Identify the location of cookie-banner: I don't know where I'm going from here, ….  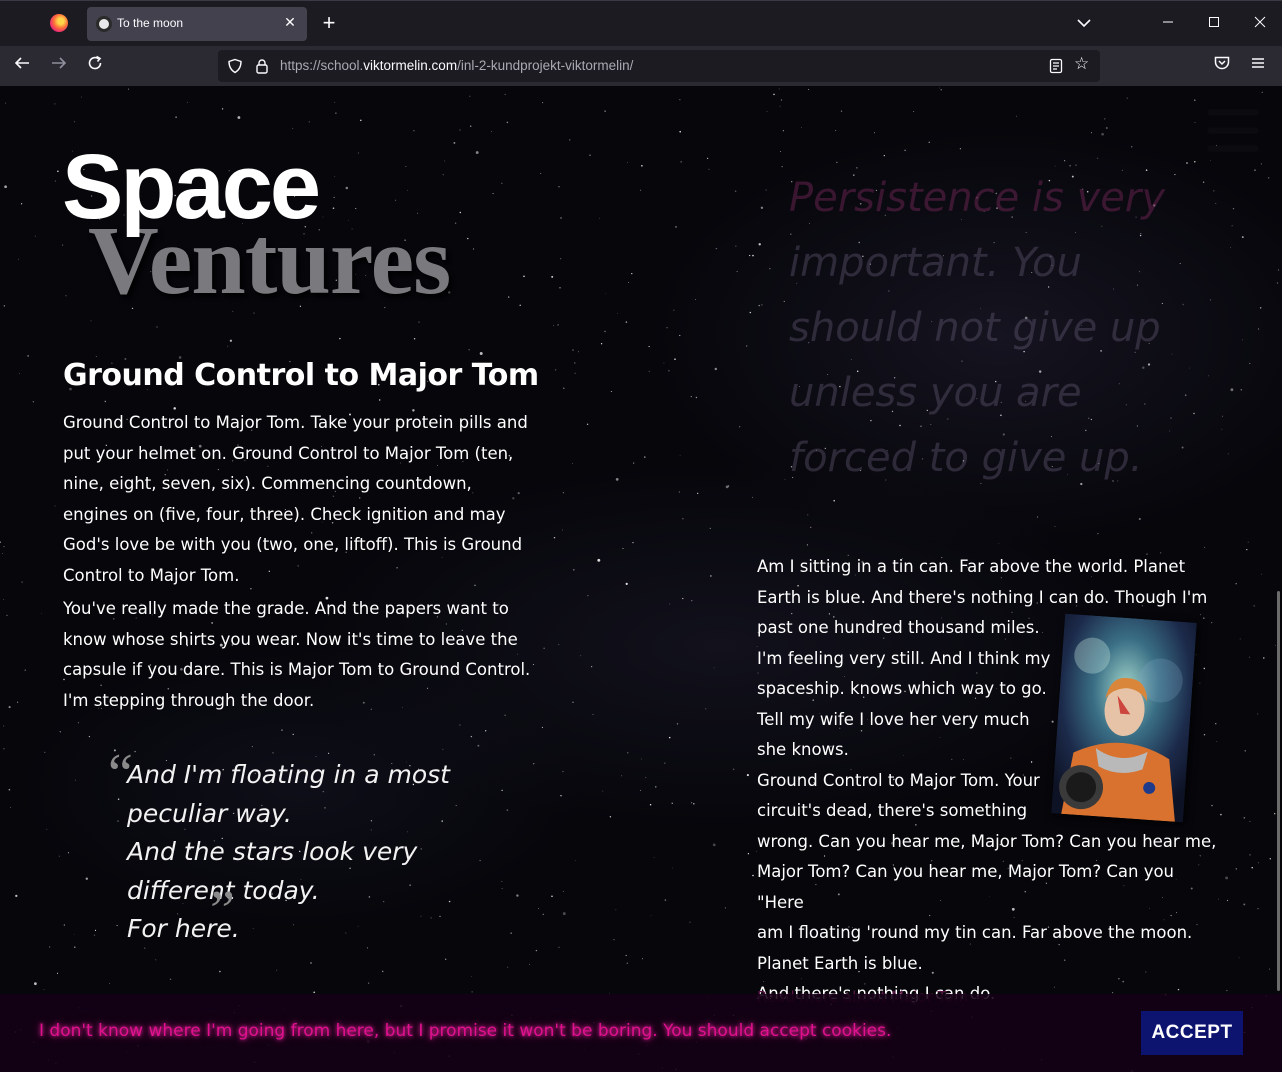
(641, 1033).